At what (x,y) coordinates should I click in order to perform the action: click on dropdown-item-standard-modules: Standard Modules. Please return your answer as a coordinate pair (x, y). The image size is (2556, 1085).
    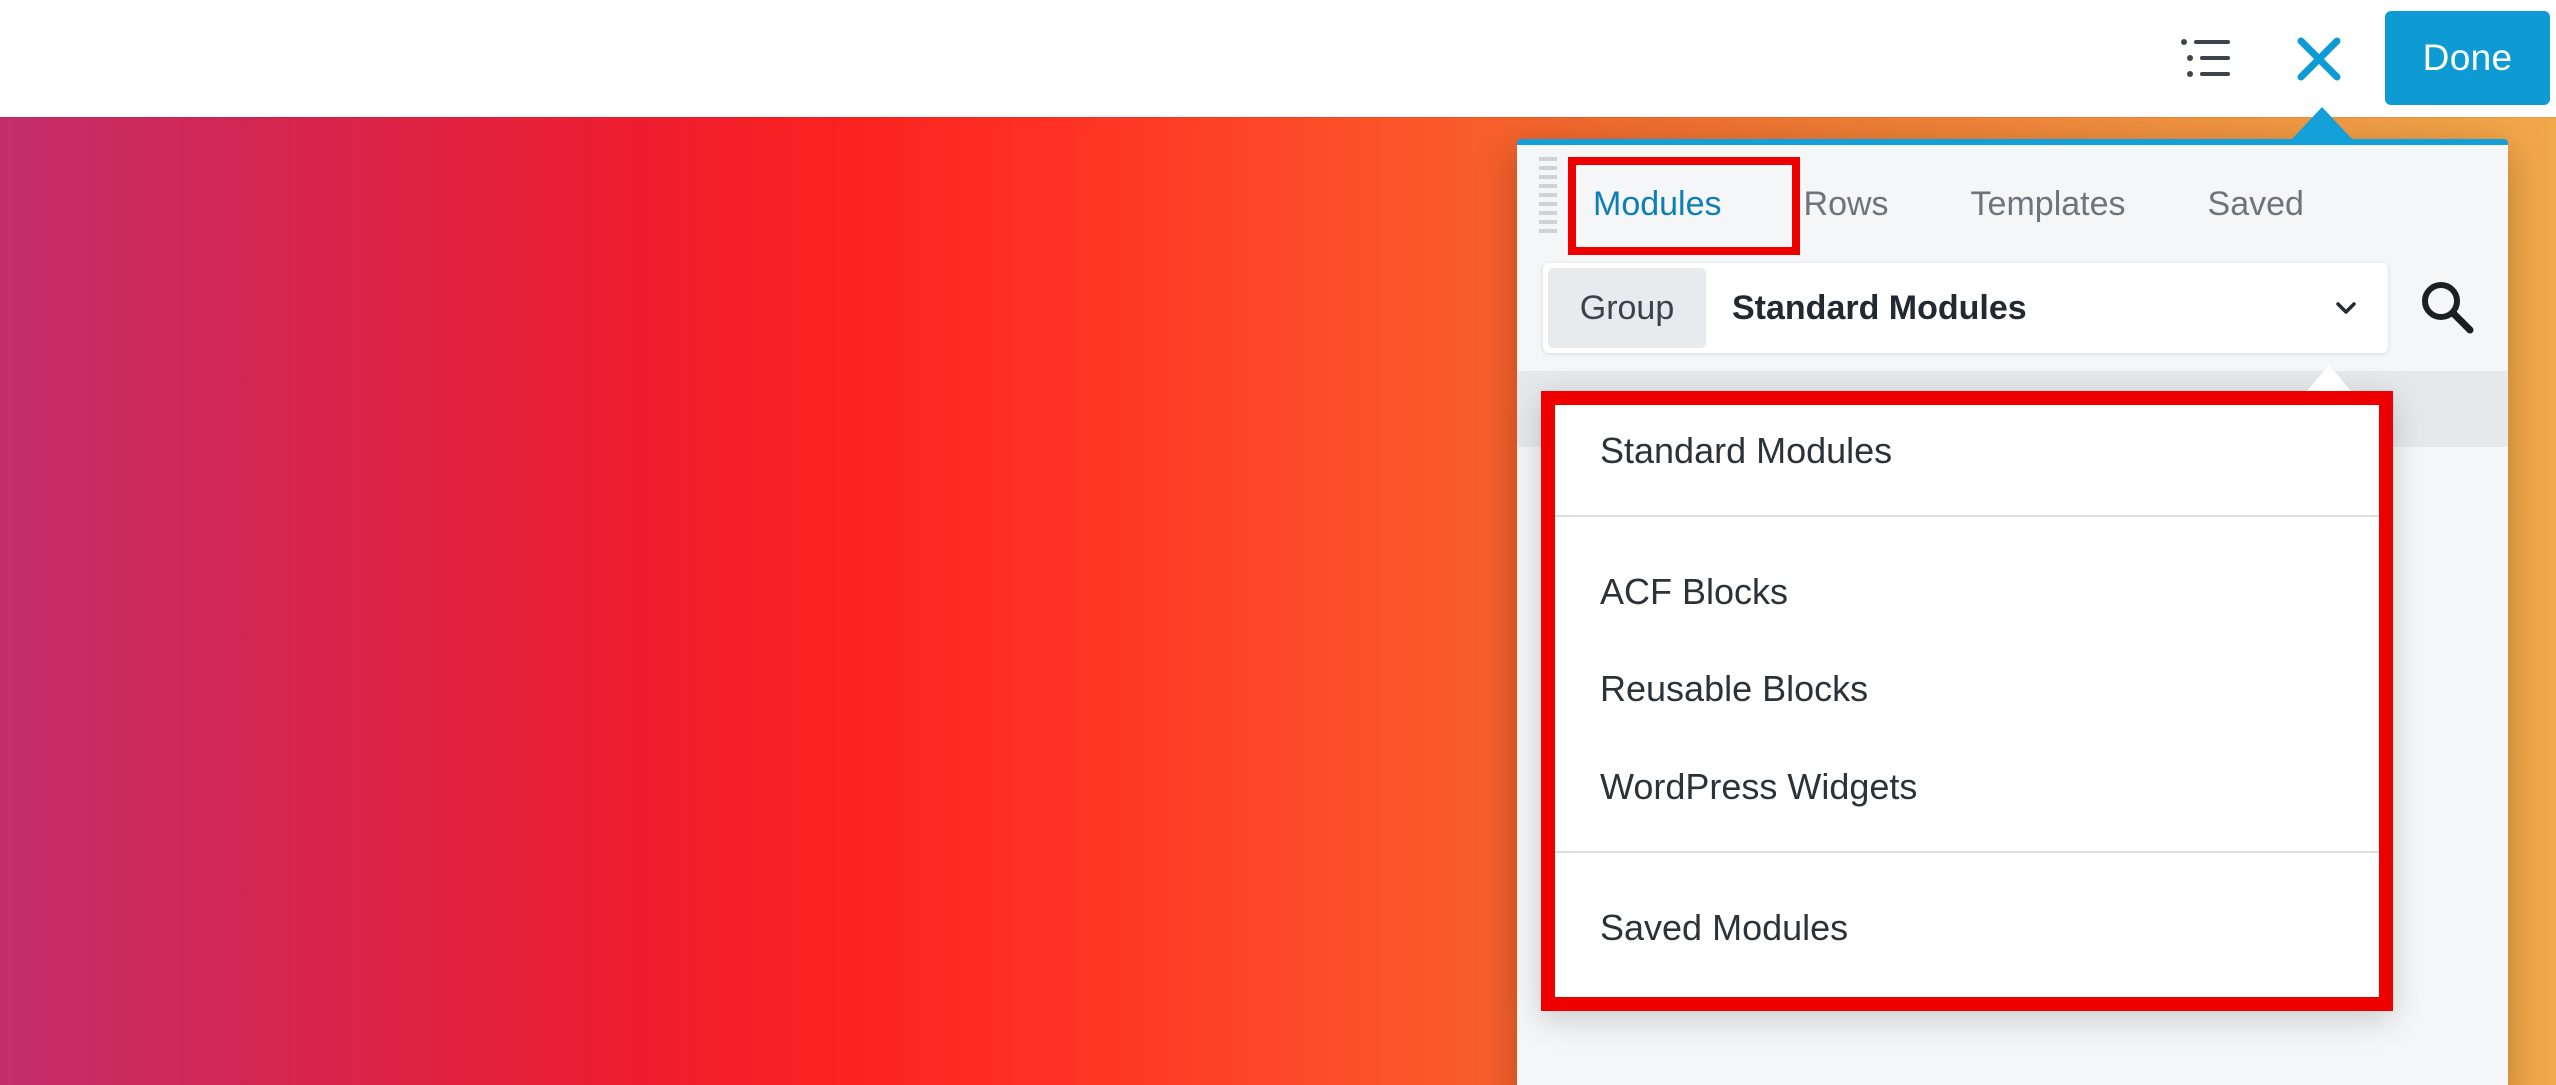
    Looking at the image, I should click on (1746, 451).